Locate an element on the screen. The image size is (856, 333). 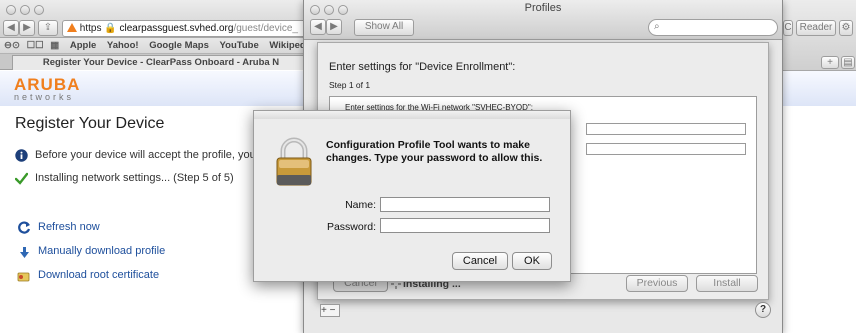
logo-subtext: networks is located at coordinates (44, 97).